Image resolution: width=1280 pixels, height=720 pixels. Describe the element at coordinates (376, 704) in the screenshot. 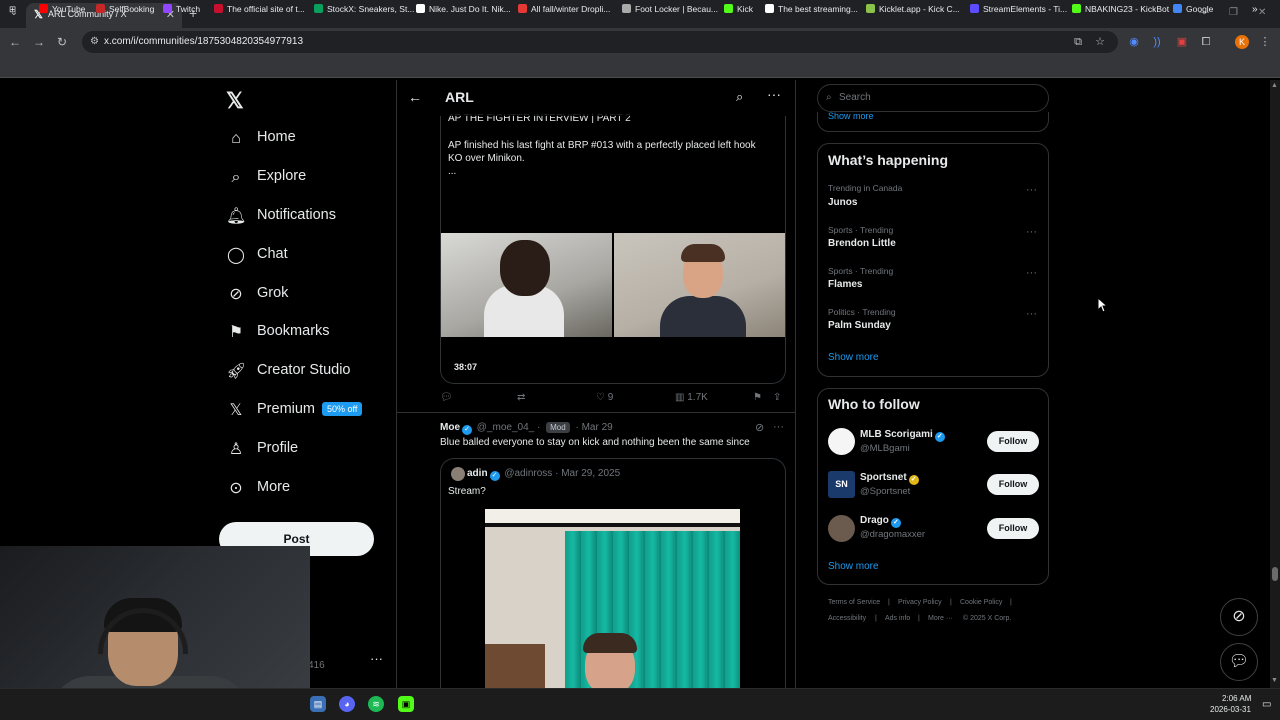

I see `spotify-icon: ≋` at that location.